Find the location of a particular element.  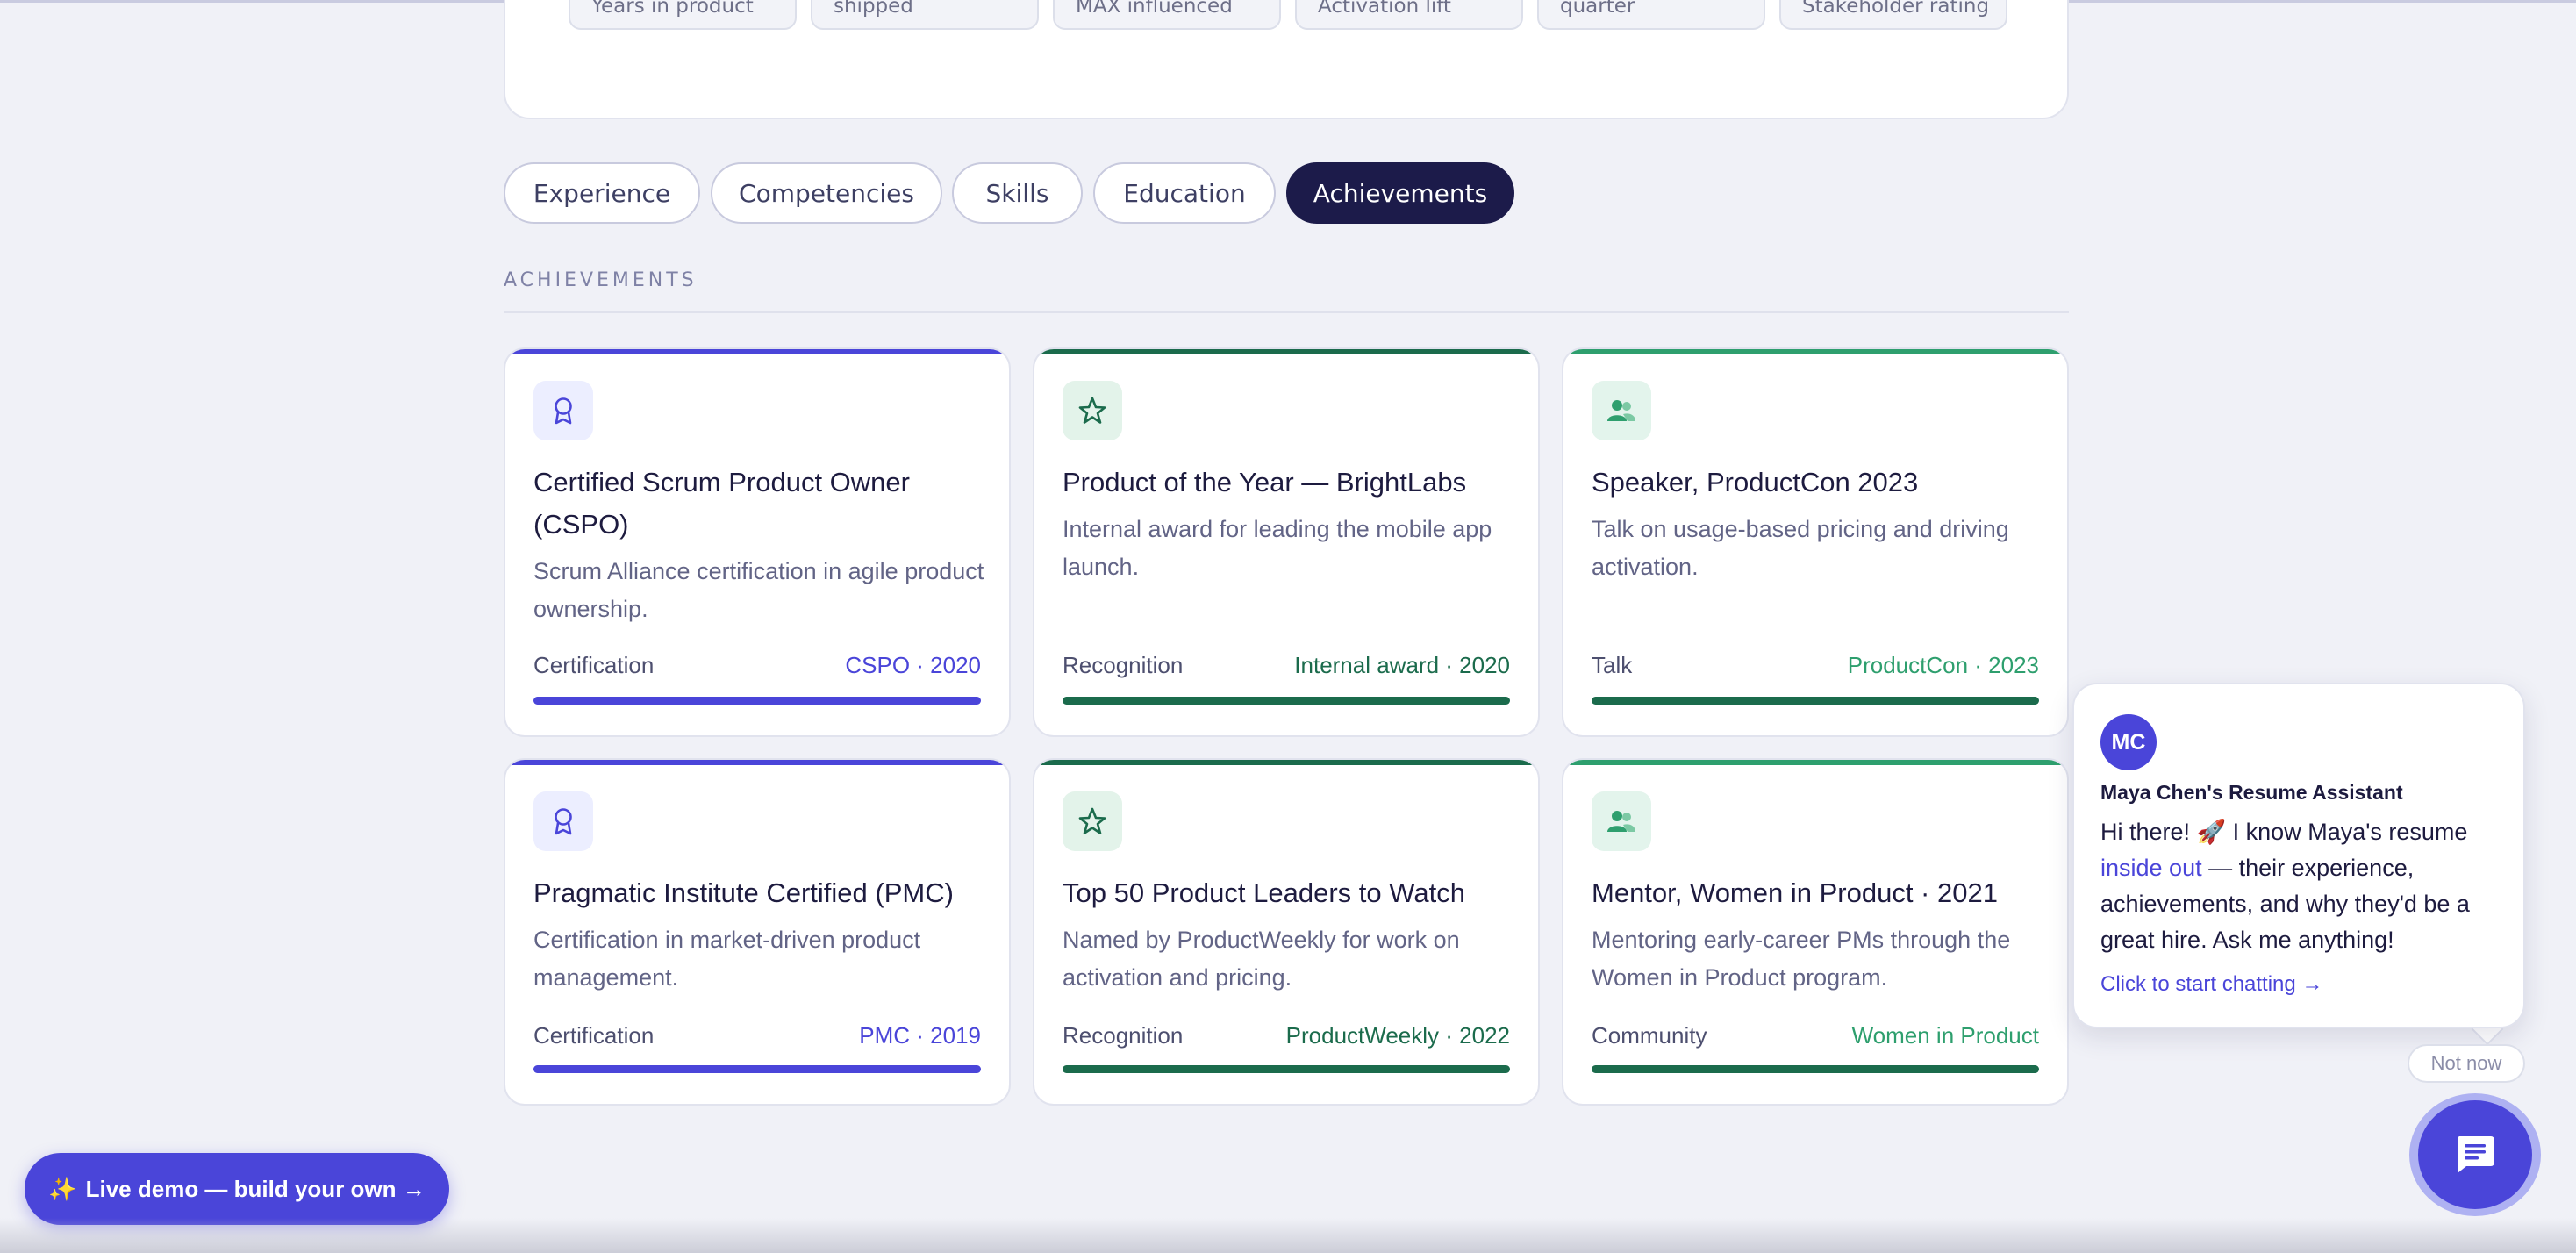

achievement-meta: Talk ProductCon · 2023 is located at coordinates (1815, 665).